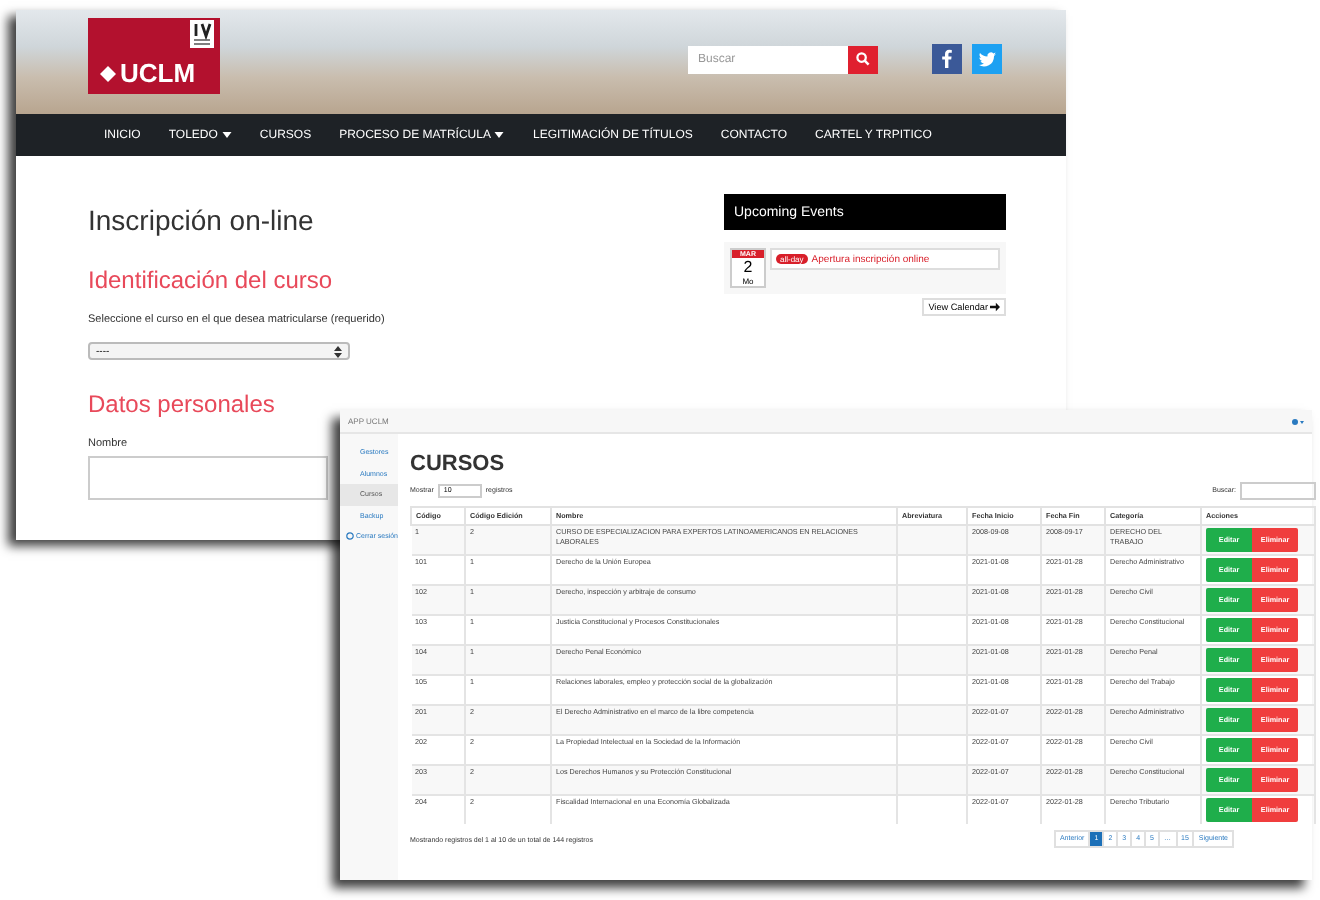  I want to click on page-heading: CURSOS, so click(458, 465).